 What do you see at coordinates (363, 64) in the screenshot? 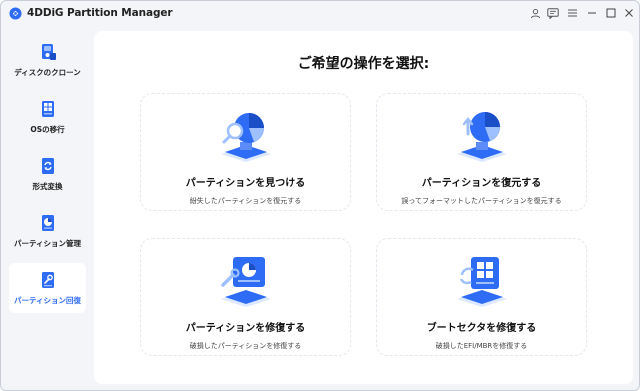
I see `page-title: ご希望の操作を選択:` at bounding box center [363, 64].